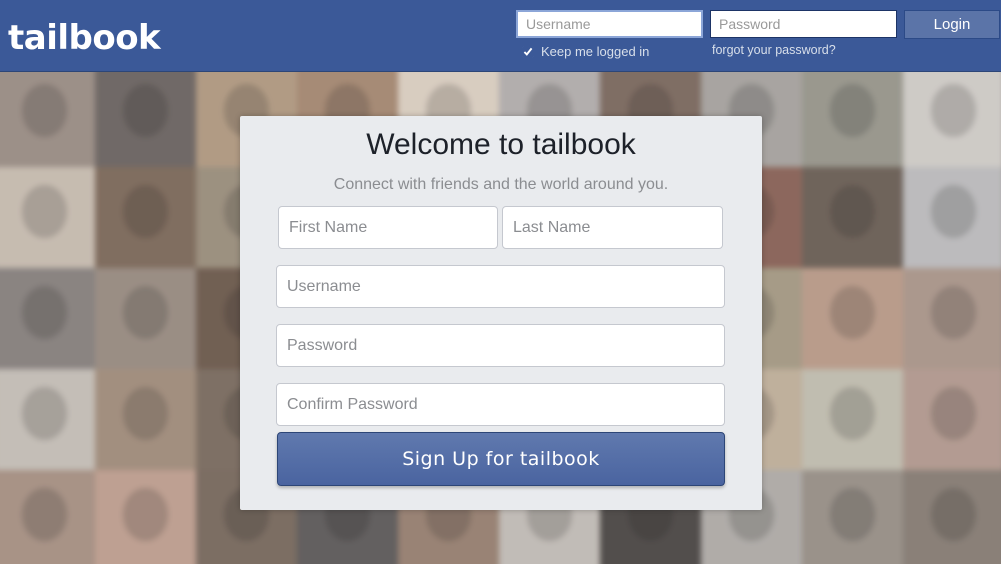 The image size is (1001, 564). Describe the element at coordinates (595, 51) in the screenshot. I see `keep-logged-in-label: Keep me logged in` at that location.